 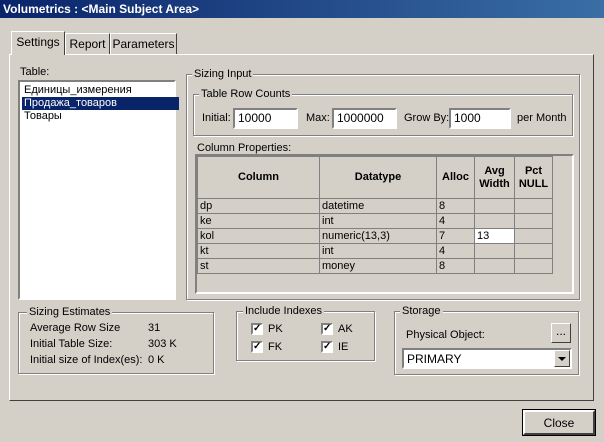 I want to click on include-indexes-title: Include Indexes, so click(x=284, y=311).